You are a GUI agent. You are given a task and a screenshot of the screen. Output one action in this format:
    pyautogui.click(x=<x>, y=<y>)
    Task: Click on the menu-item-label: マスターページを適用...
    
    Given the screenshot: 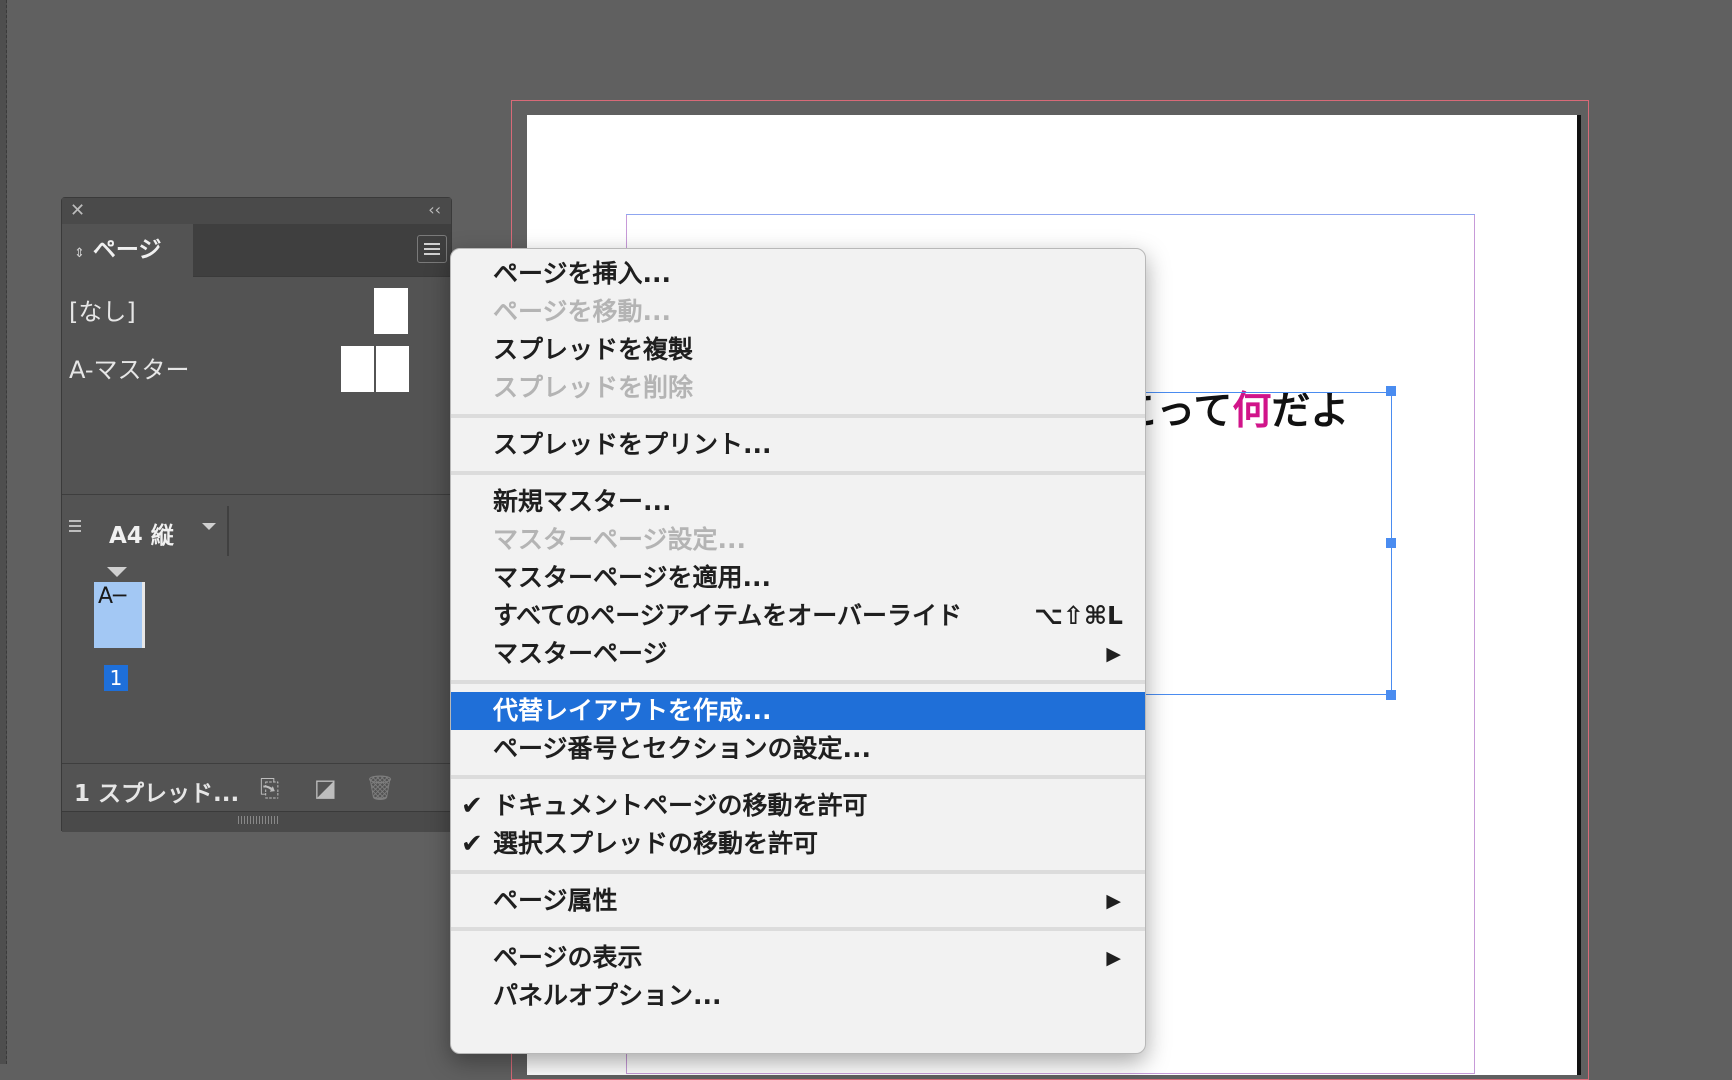 What is the action you would take?
    pyautogui.click(x=632, y=577)
    